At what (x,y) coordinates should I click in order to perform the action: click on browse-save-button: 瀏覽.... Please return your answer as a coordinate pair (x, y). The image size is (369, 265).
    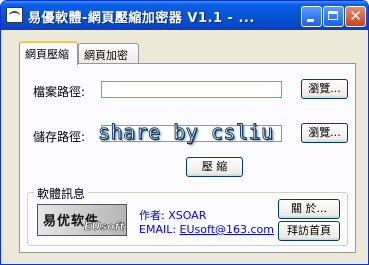
    Looking at the image, I should click on (324, 133).